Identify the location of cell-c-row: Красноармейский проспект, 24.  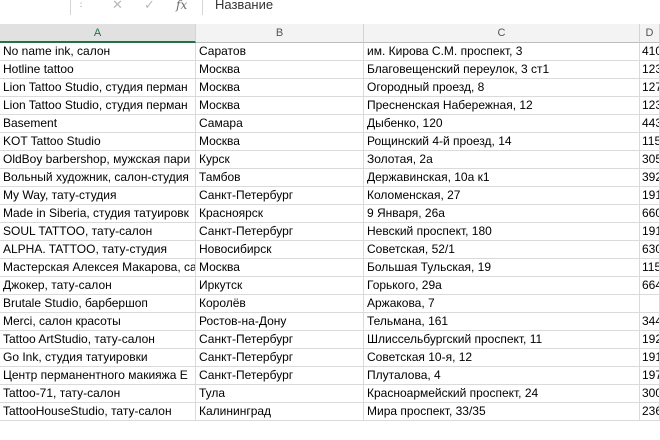
(502, 394).